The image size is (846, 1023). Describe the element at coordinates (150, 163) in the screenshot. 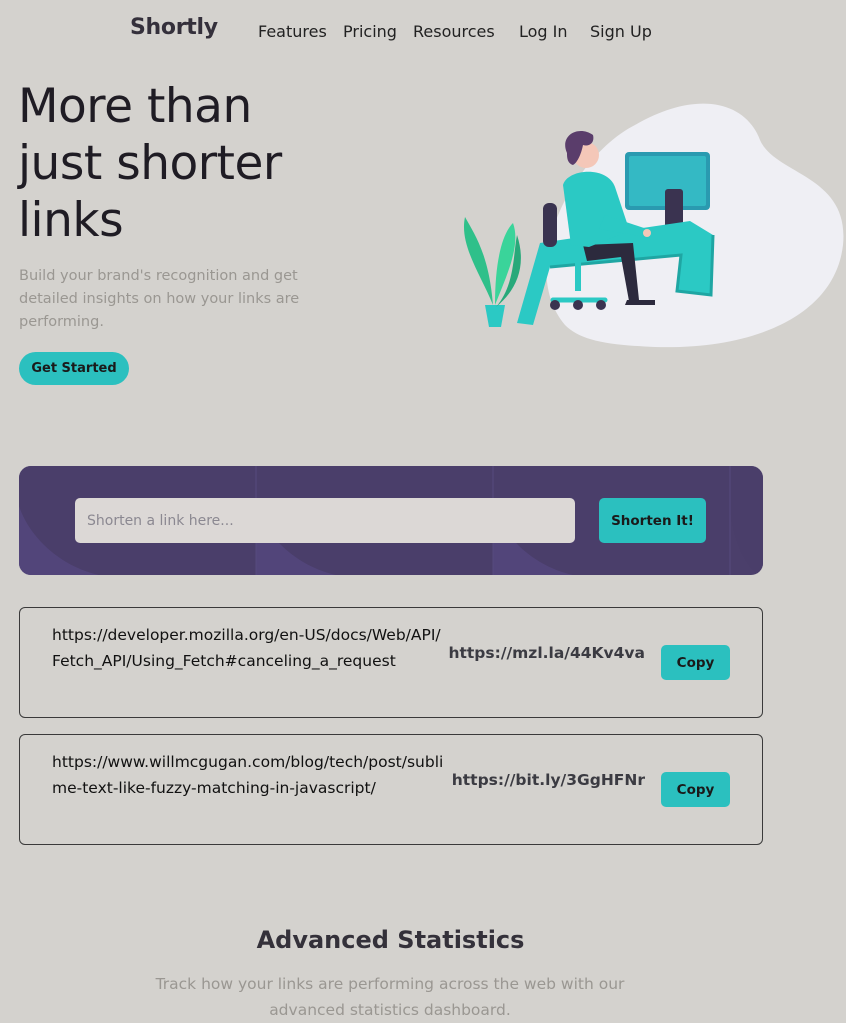

I see `hero-title: More than just shorter links` at that location.